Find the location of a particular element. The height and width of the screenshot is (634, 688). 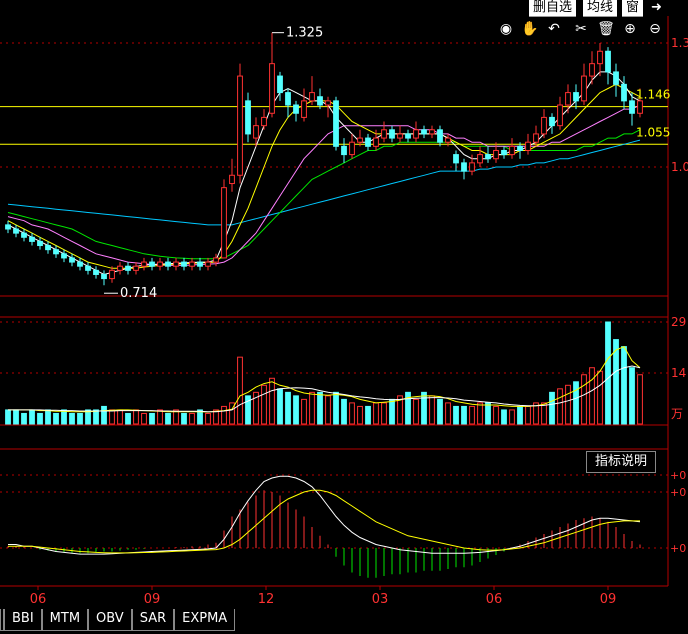

volume-y-tick: 29 is located at coordinates (678, 322).